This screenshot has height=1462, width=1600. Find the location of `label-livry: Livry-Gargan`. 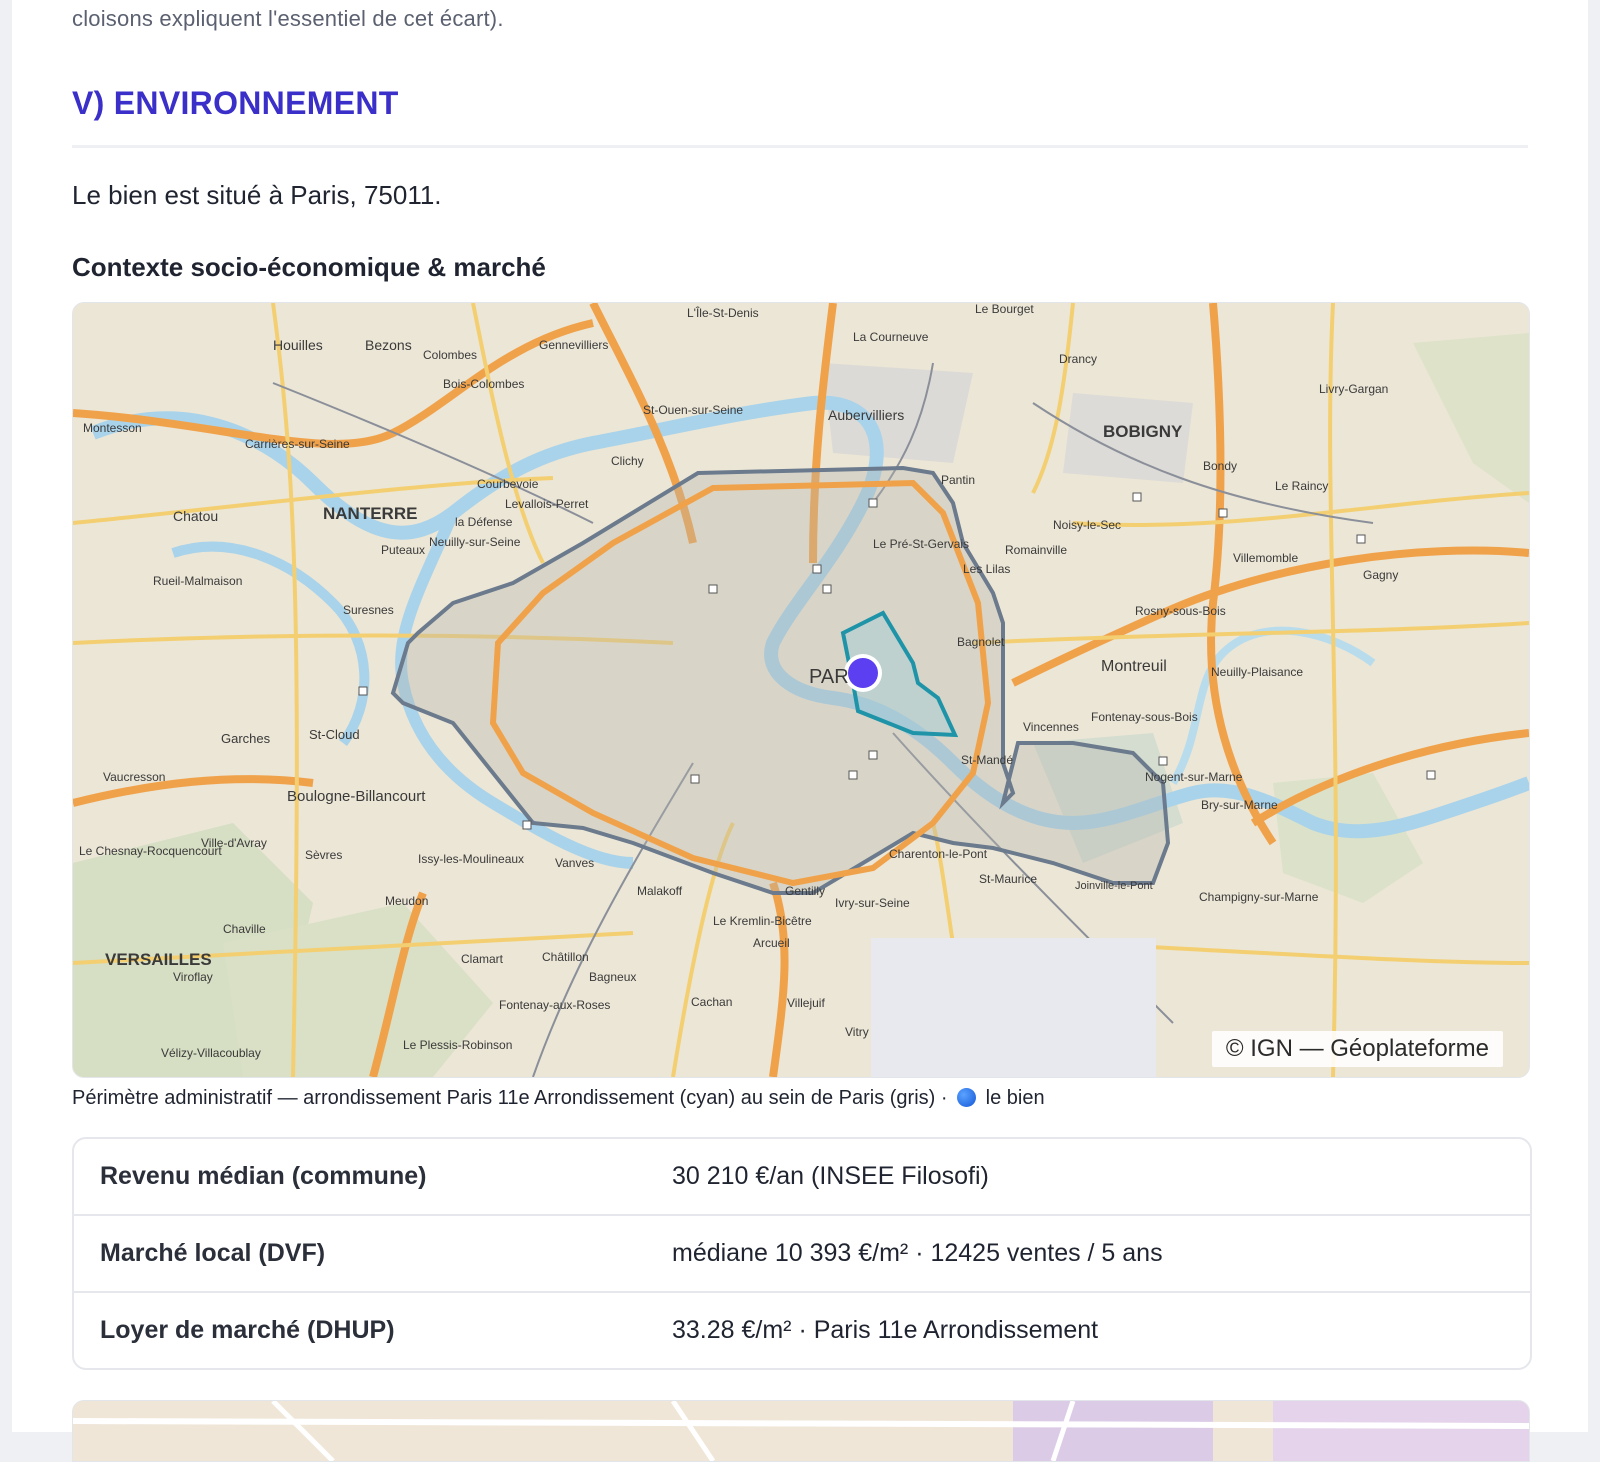

label-livry: Livry-Gargan is located at coordinates (1353, 389).